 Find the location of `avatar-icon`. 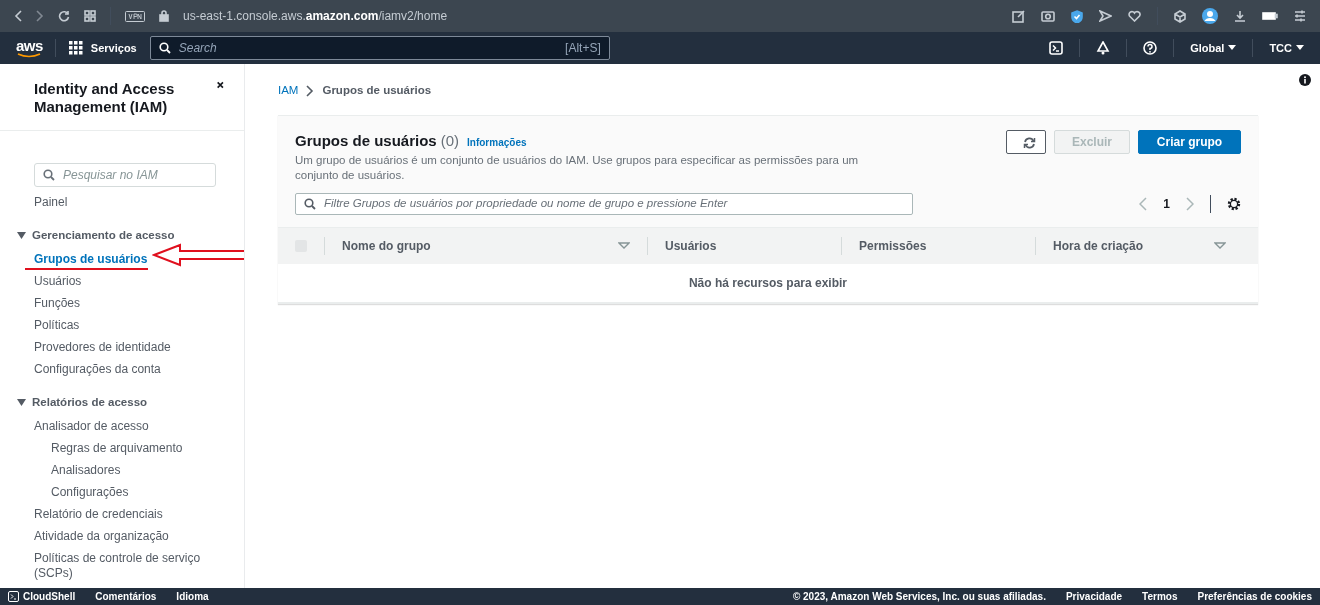

avatar-icon is located at coordinates (1210, 16).